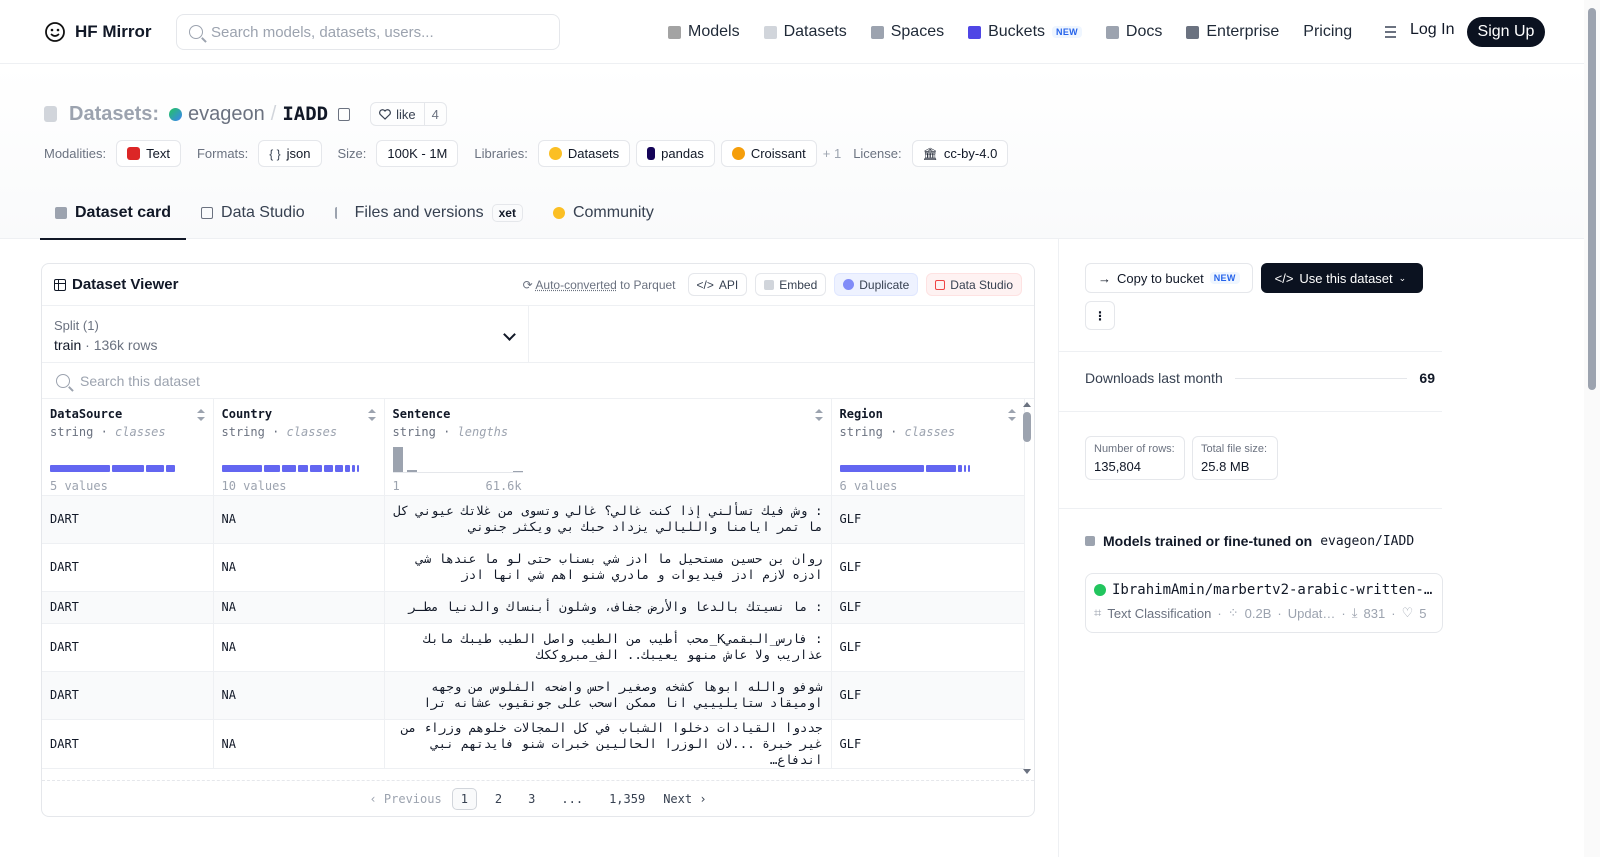  What do you see at coordinates (457, 460) in the screenshot?
I see `length-histogram` at bounding box center [457, 460].